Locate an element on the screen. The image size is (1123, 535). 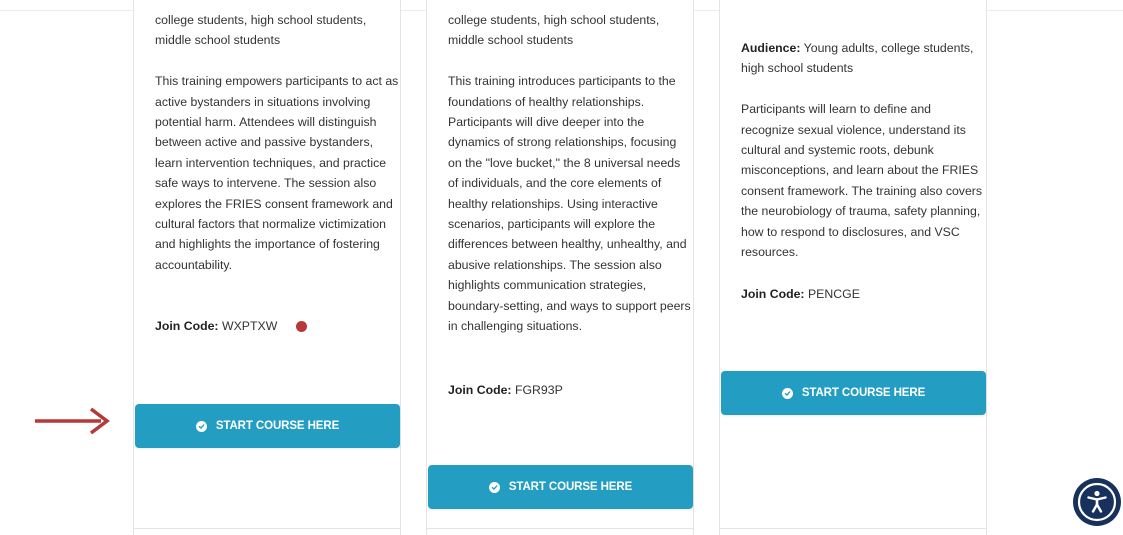
accessibility-button is located at coordinates (1097, 502).